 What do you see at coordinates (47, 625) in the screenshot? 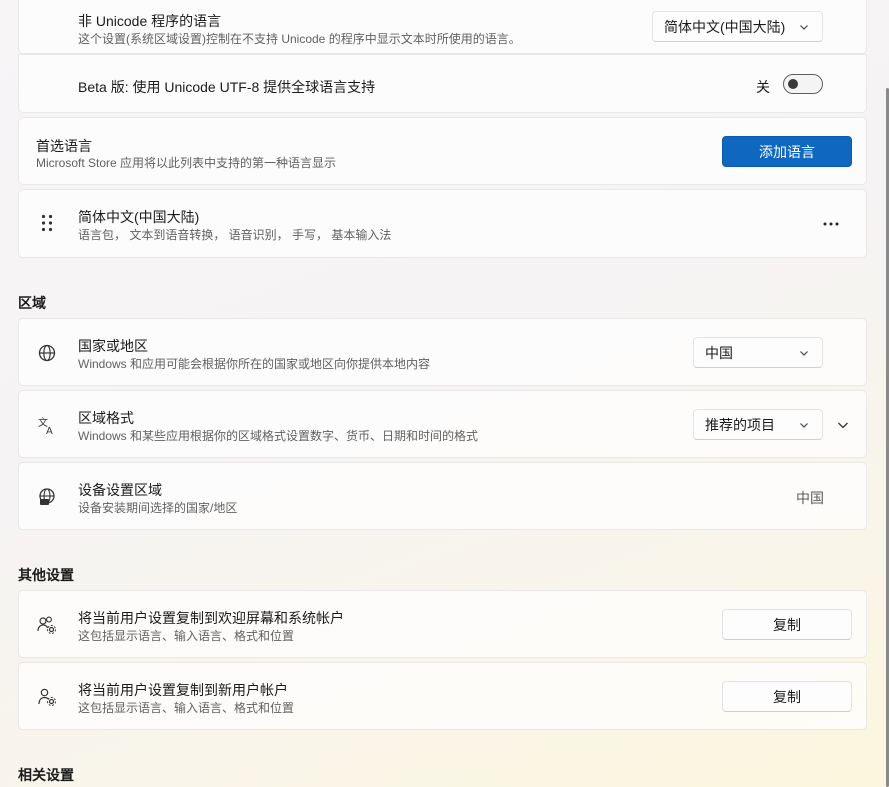
I see `users-settings-icon` at bounding box center [47, 625].